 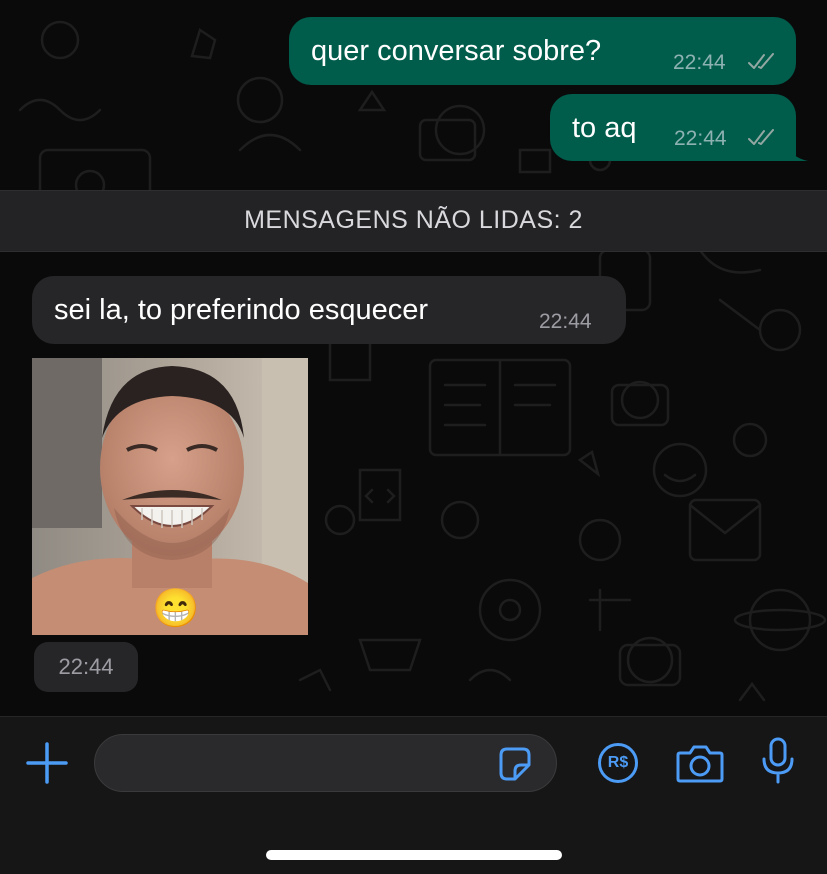 What do you see at coordinates (797, 152) in the screenshot?
I see `bubble-tail` at bounding box center [797, 152].